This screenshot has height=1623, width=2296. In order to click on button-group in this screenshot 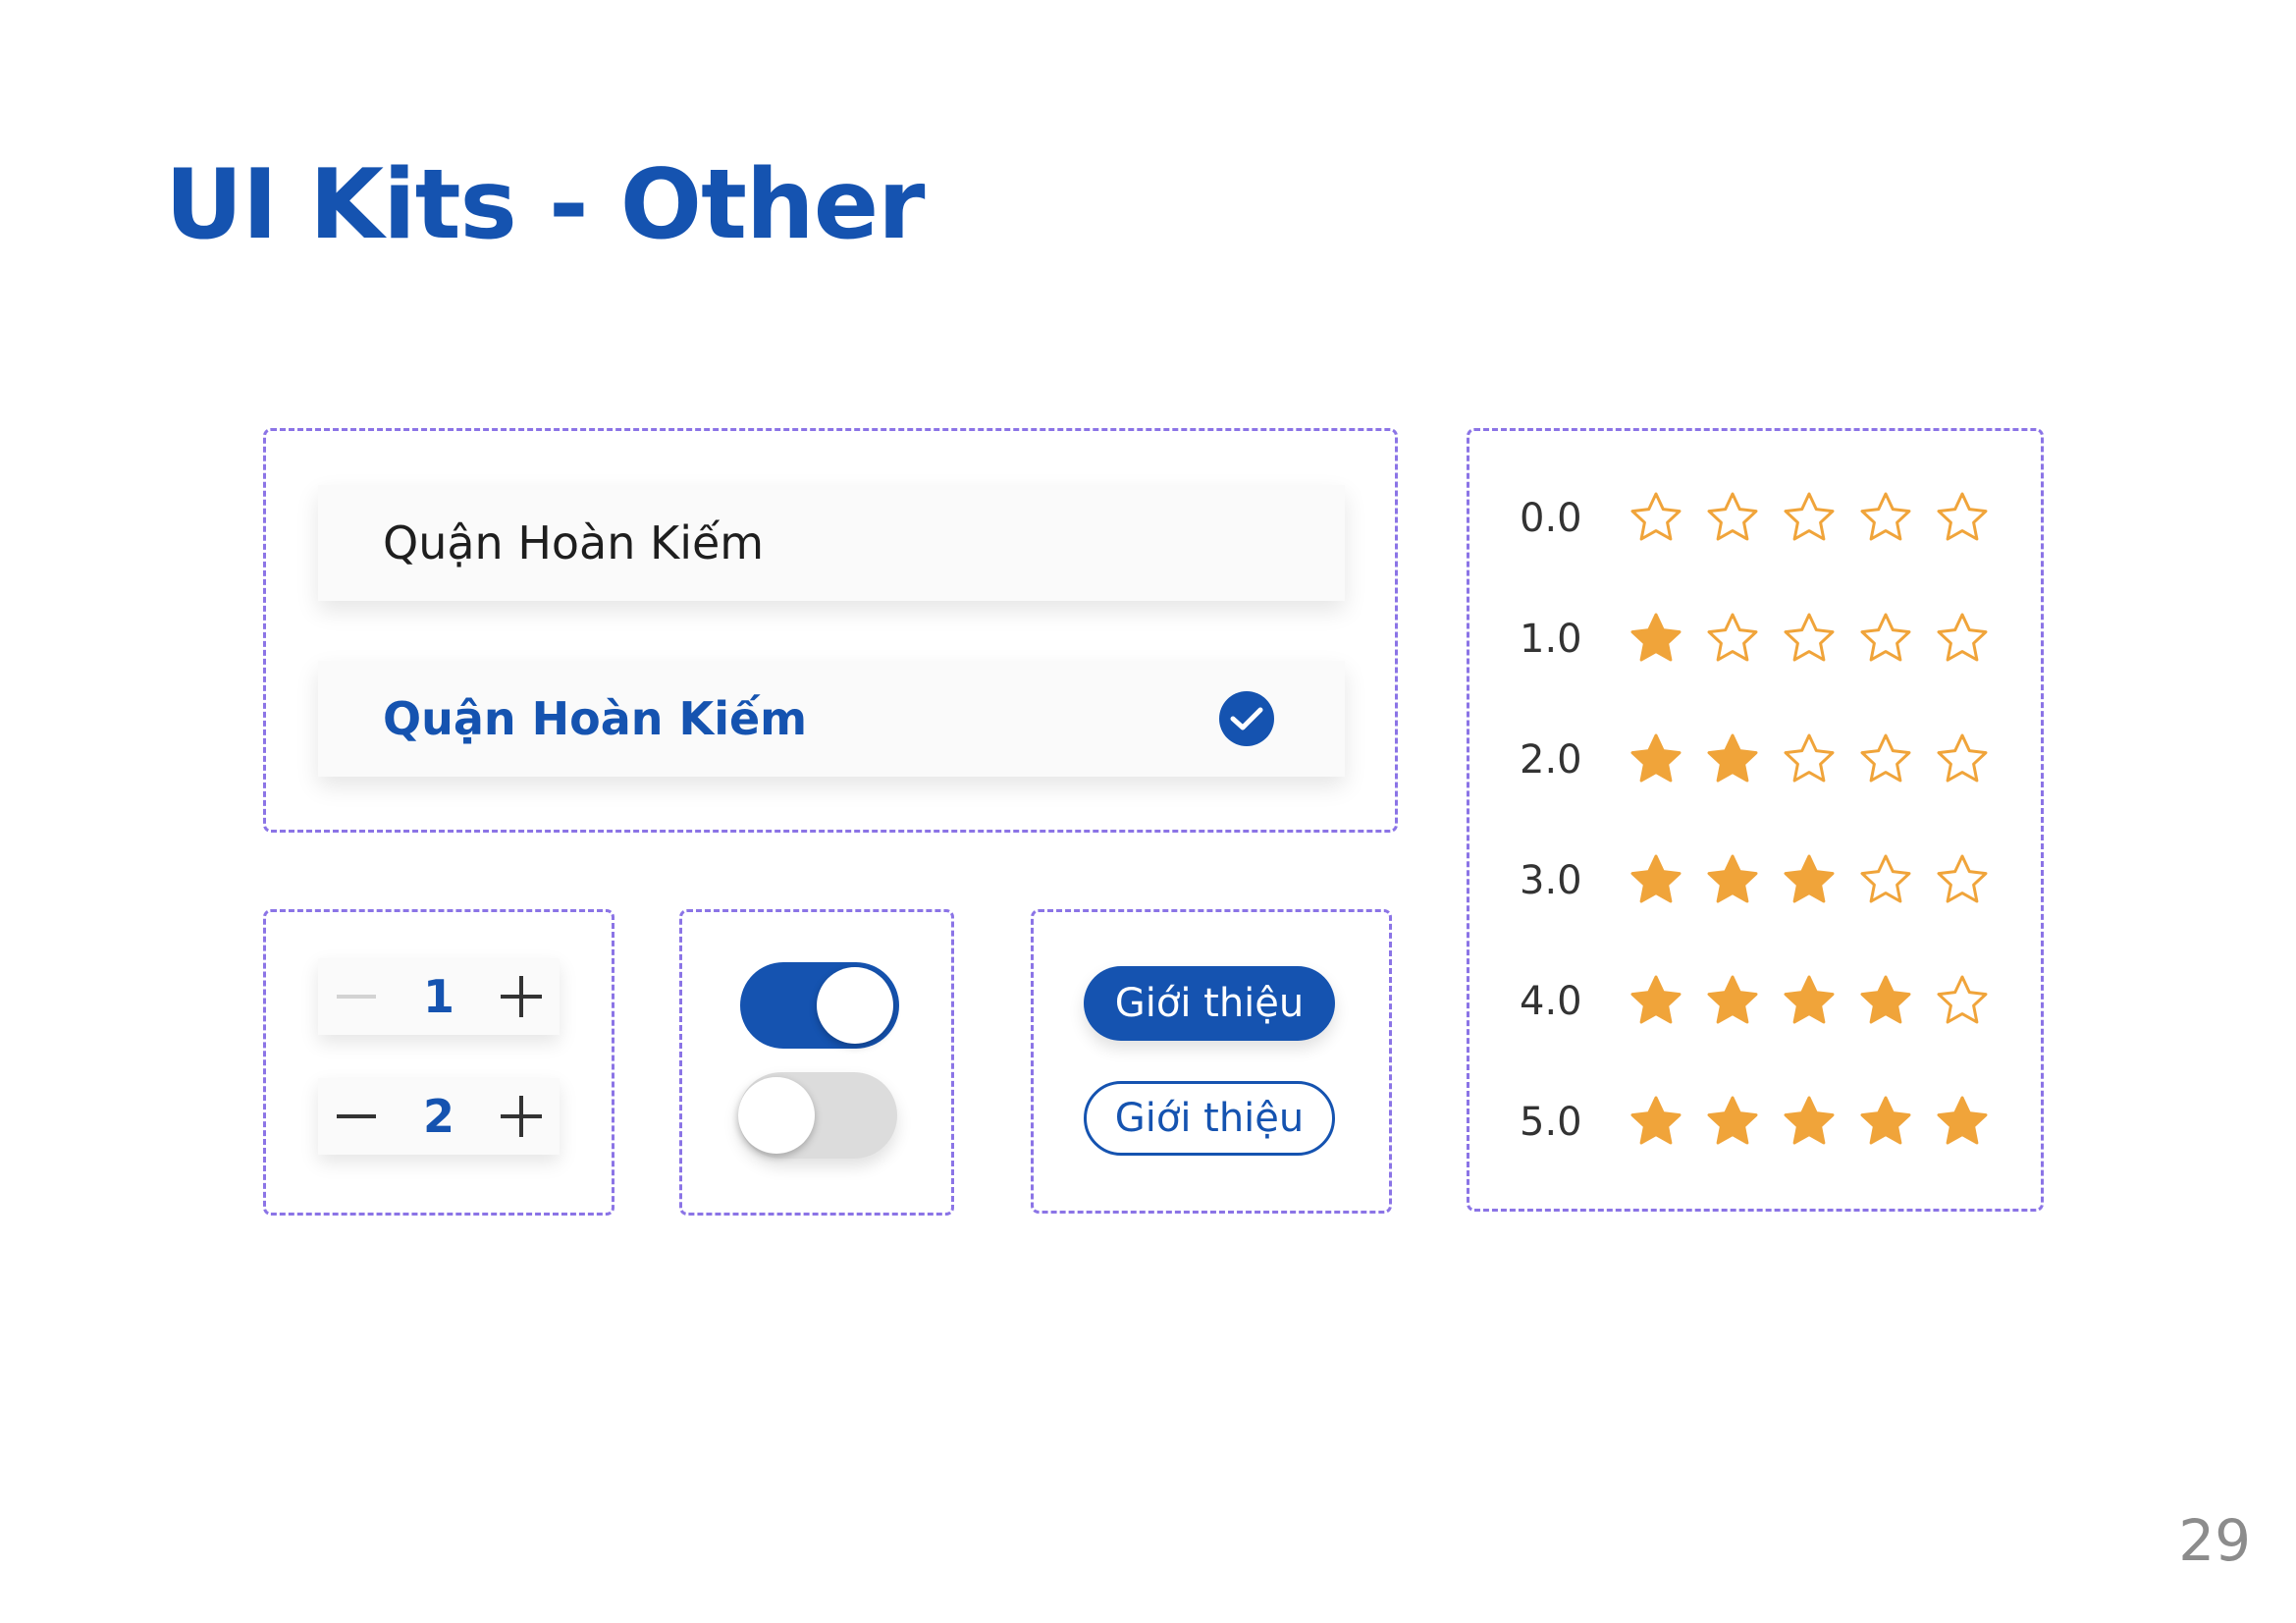, I will do `click(1211, 1061)`.